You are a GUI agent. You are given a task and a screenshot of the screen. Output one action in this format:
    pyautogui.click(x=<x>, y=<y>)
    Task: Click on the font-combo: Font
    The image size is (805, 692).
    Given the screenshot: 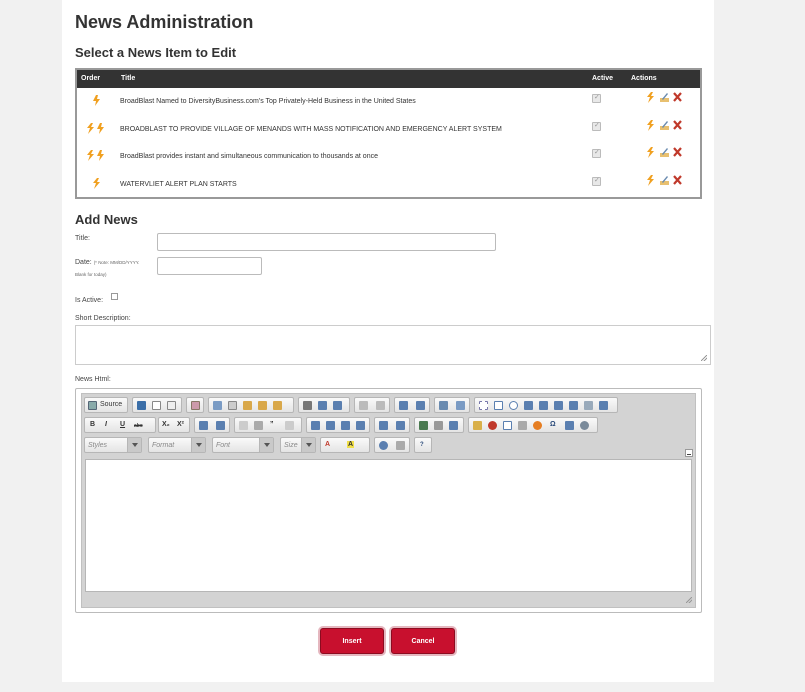 What is the action you would take?
    pyautogui.click(x=243, y=445)
    